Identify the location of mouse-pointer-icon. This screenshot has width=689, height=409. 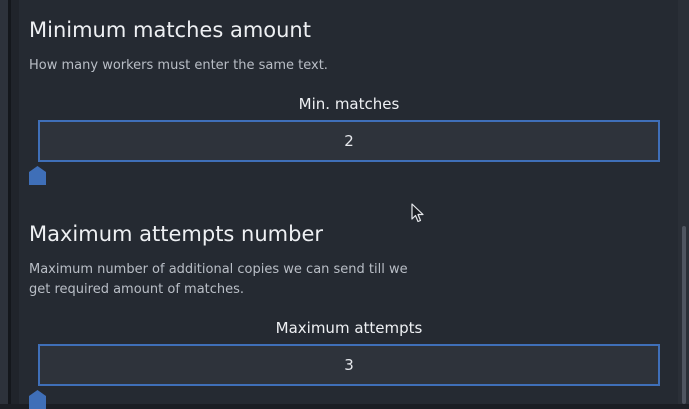
(417, 213).